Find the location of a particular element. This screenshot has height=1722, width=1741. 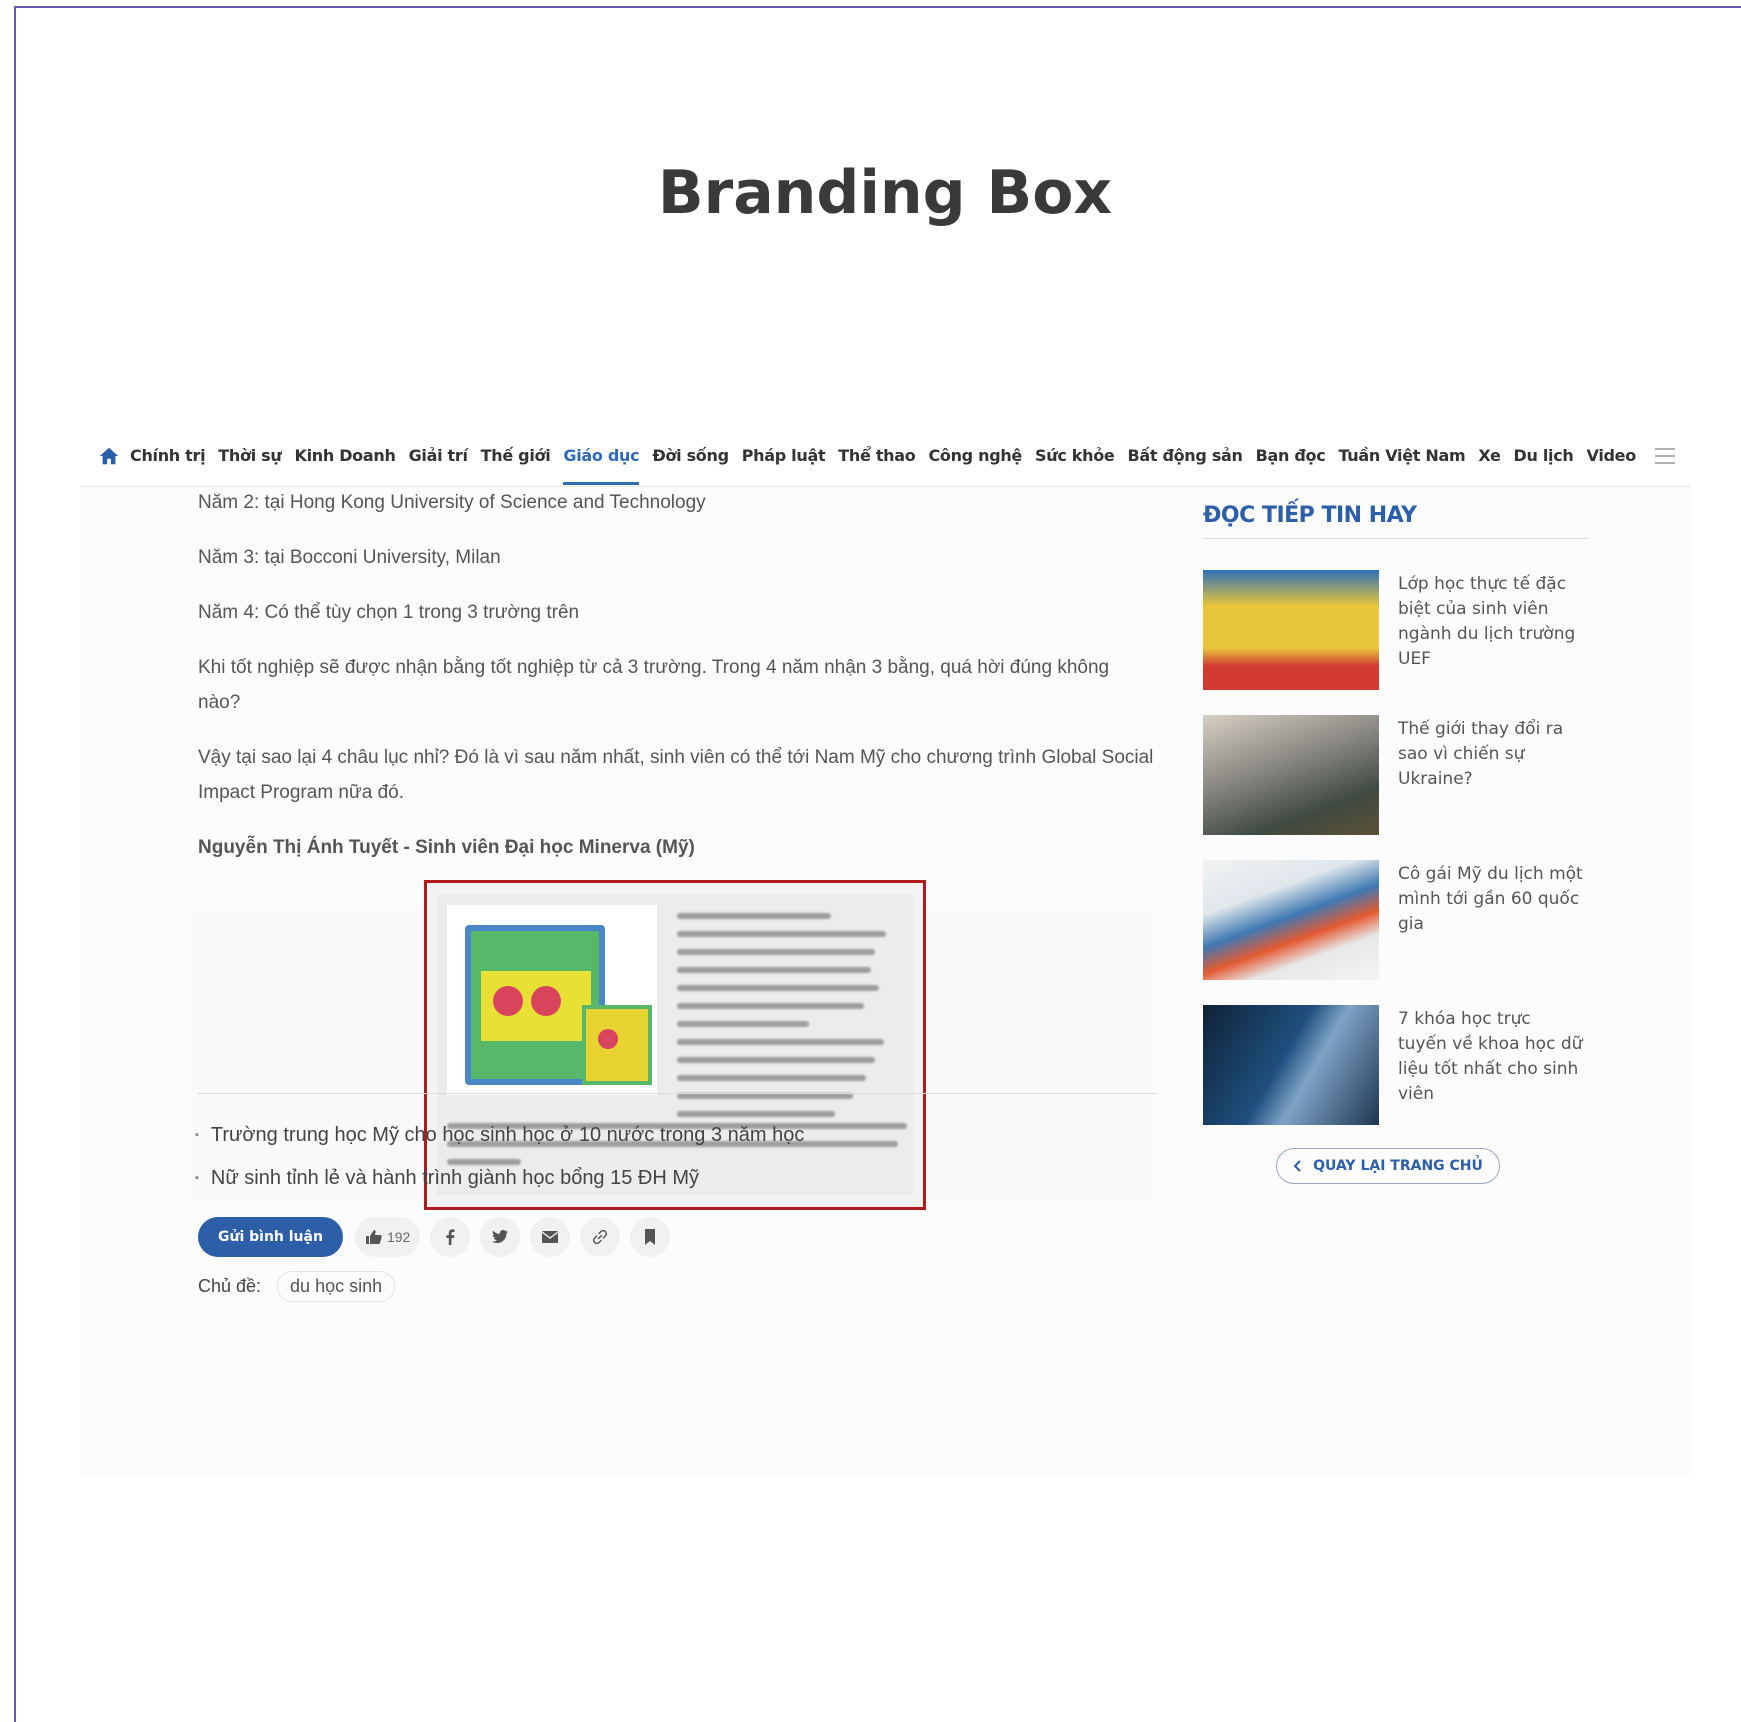

back-to-home-button: QUAY LẠI TRANG CHỦ is located at coordinates (1388, 1166).